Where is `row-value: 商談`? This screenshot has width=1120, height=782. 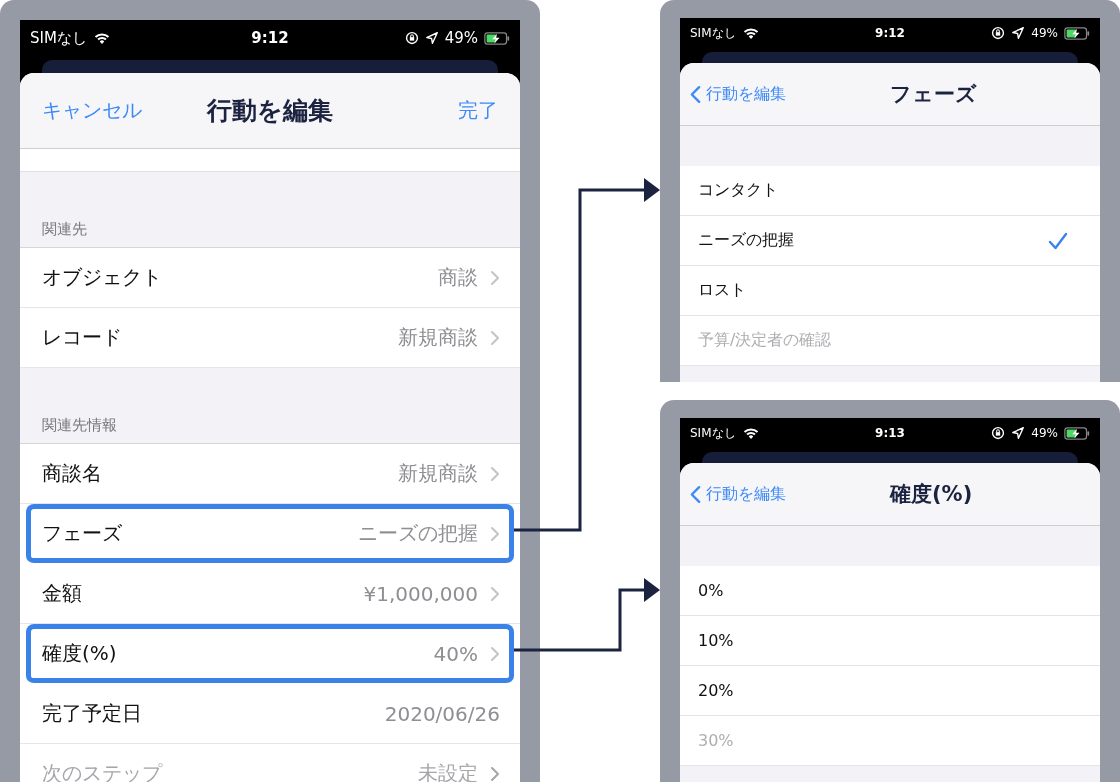
row-value: 商談 is located at coordinates (458, 277).